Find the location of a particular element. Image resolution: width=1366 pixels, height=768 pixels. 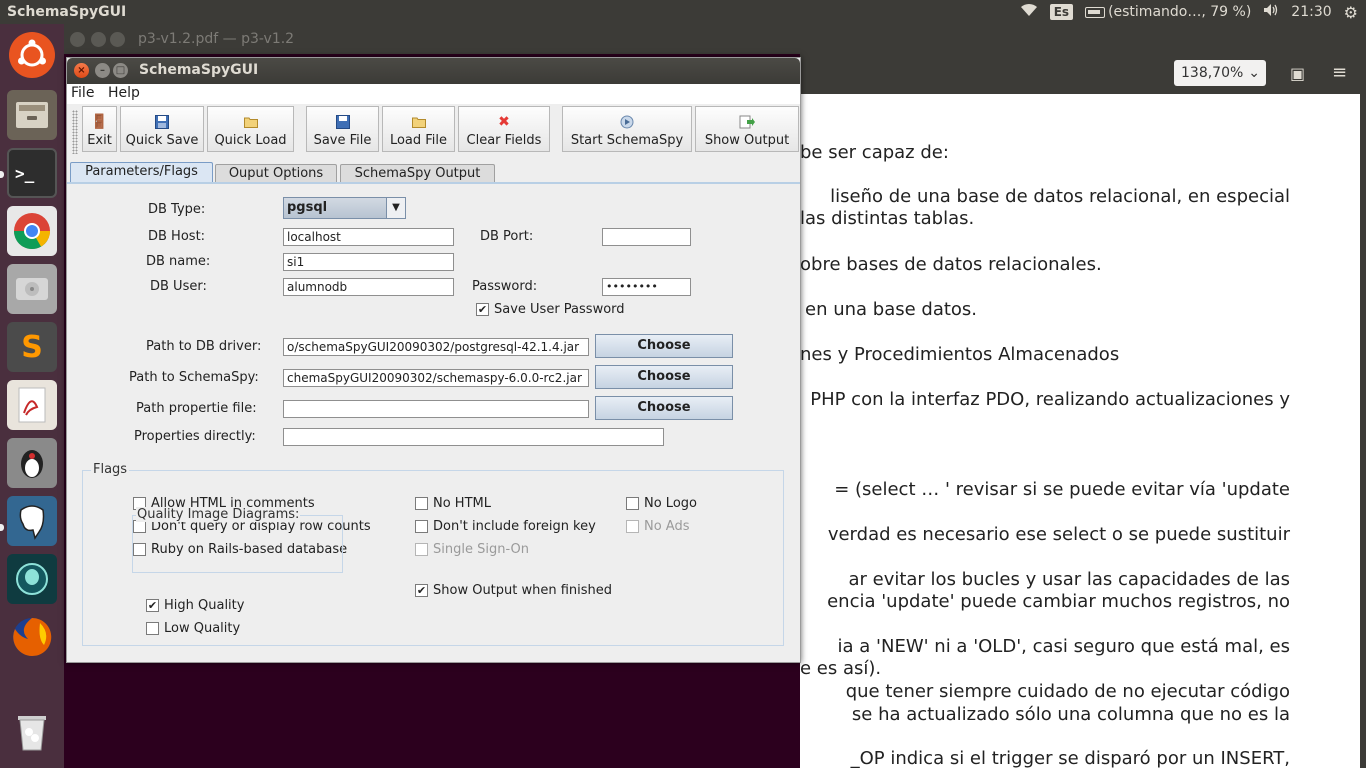

clear-fields-button: ✖ Clear Fields is located at coordinates (504, 129).